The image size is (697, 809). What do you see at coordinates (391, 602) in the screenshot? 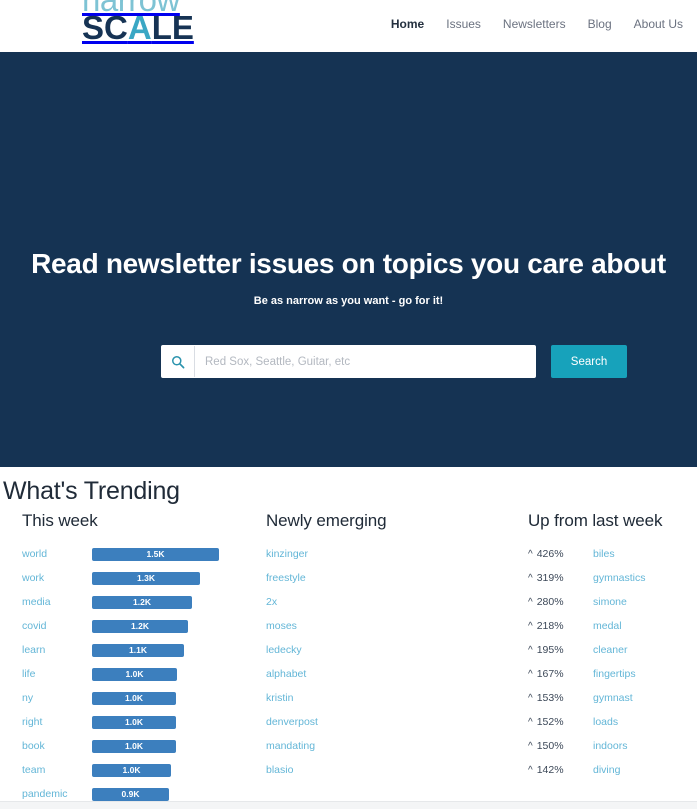
I see `trending-row: 2x` at bounding box center [391, 602].